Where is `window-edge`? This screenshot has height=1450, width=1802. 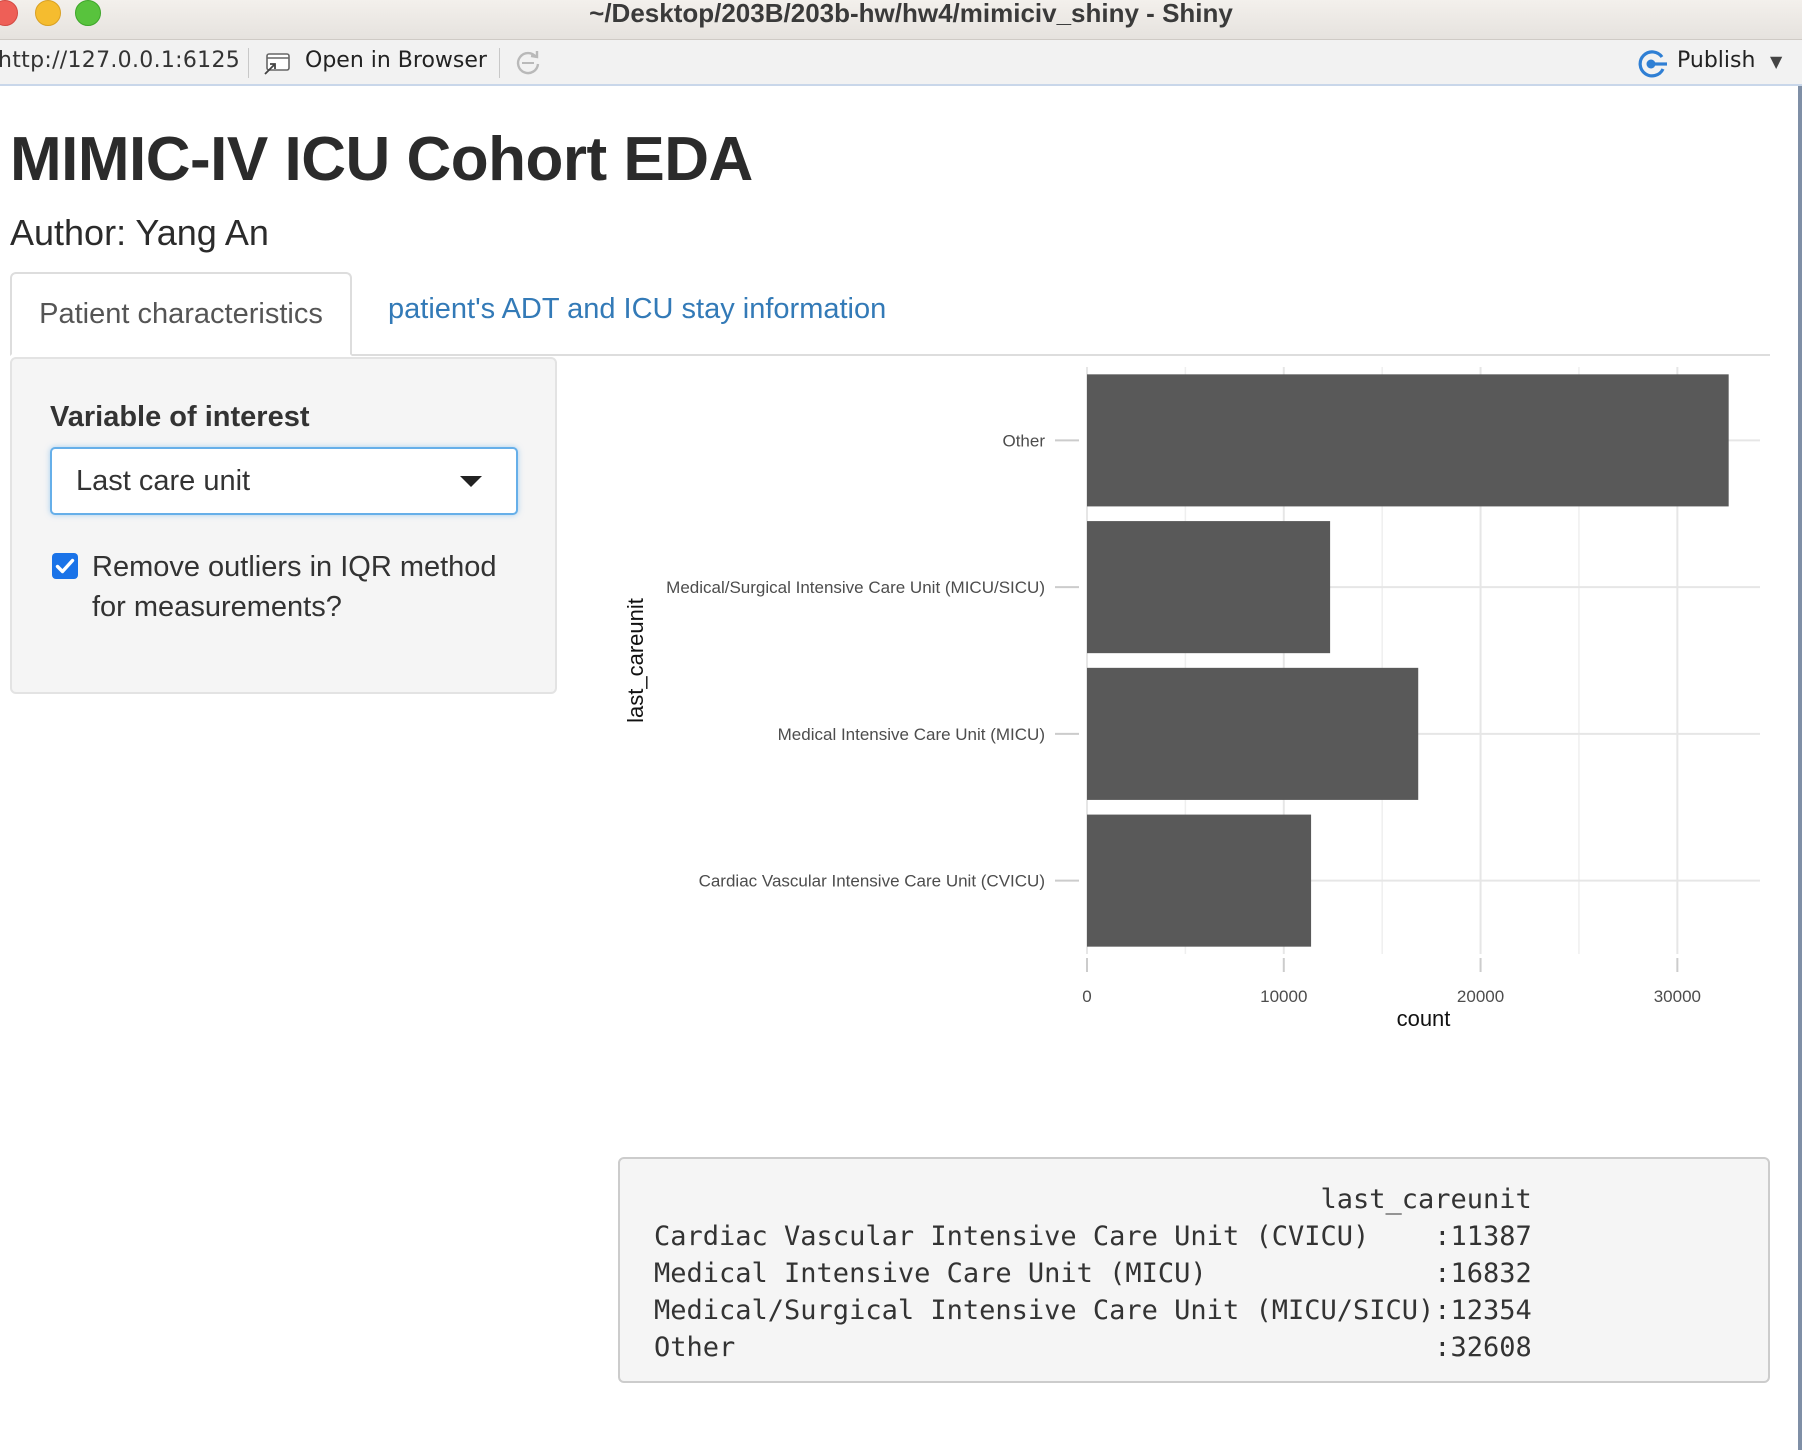 window-edge is located at coordinates (1800, 768).